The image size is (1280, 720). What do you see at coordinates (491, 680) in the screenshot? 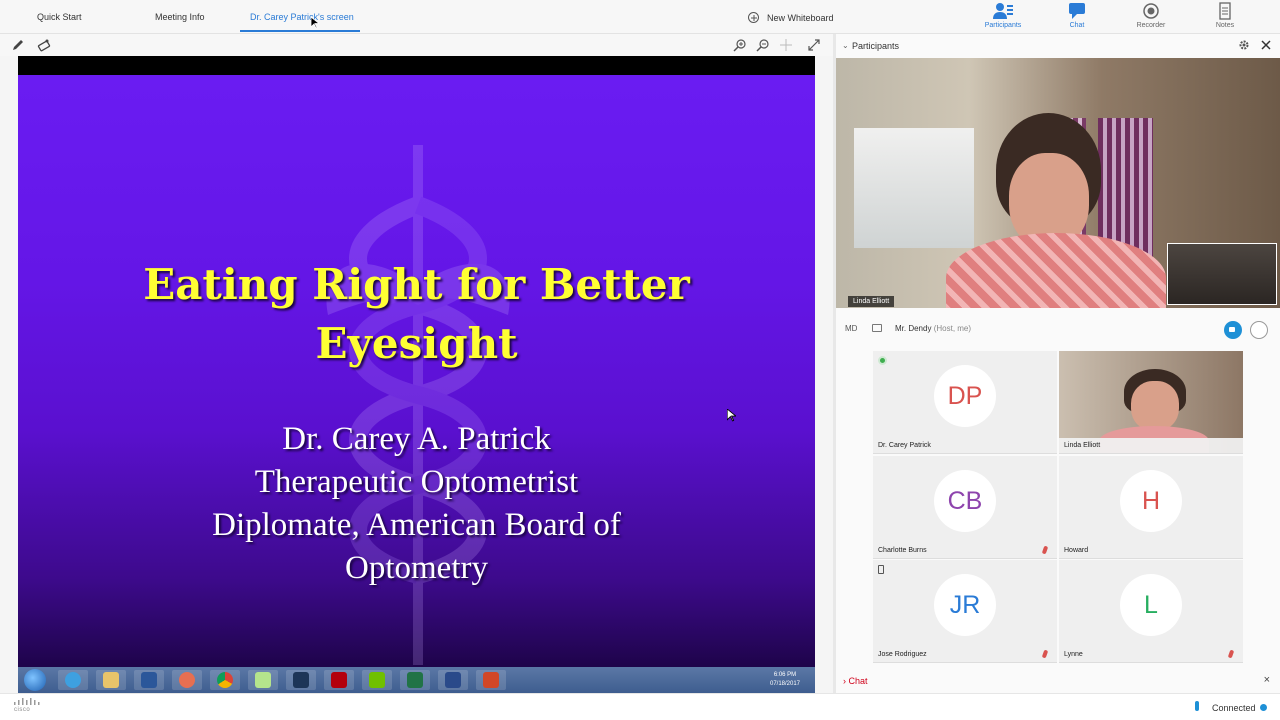
I see `powerpoint-icon` at bounding box center [491, 680].